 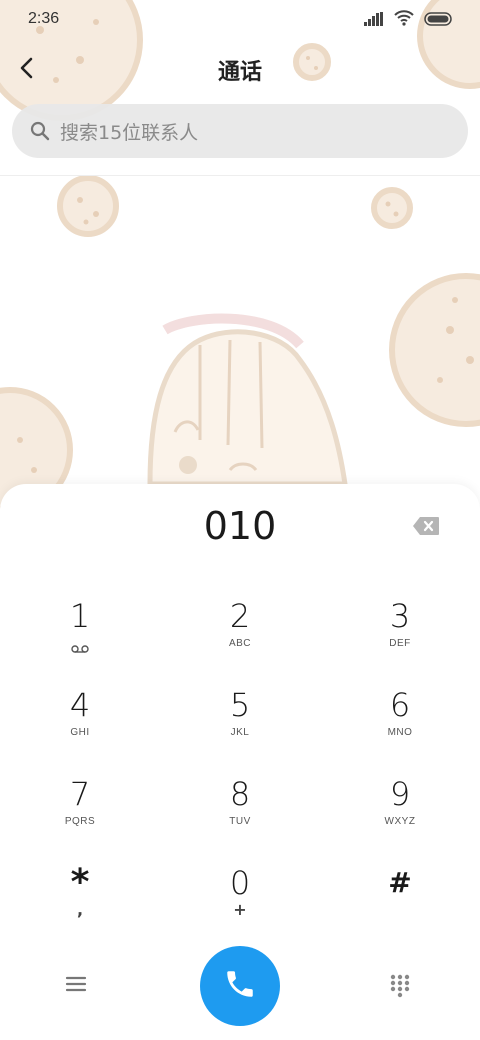 I want to click on key-digit: 6, so click(x=400, y=705).